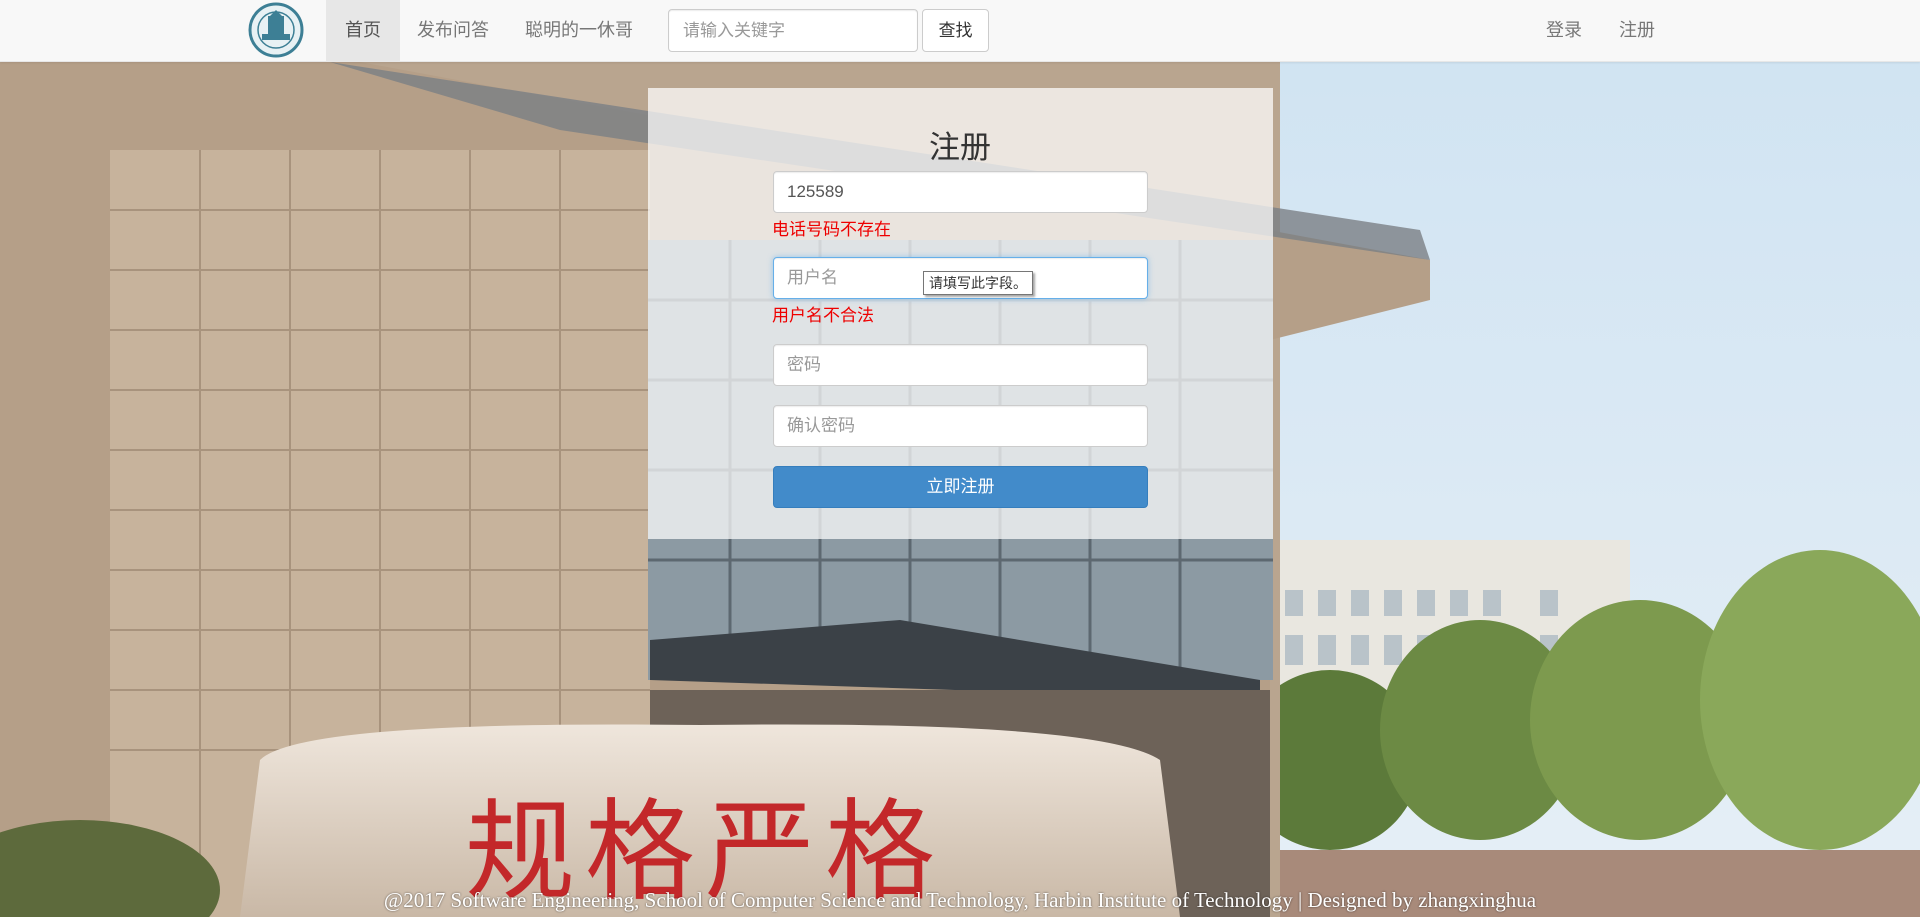 The height and width of the screenshot is (917, 1920). Describe the element at coordinates (831, 229) in the screenshot. I see `phone-error-message: 电话号码不存在` at that location.